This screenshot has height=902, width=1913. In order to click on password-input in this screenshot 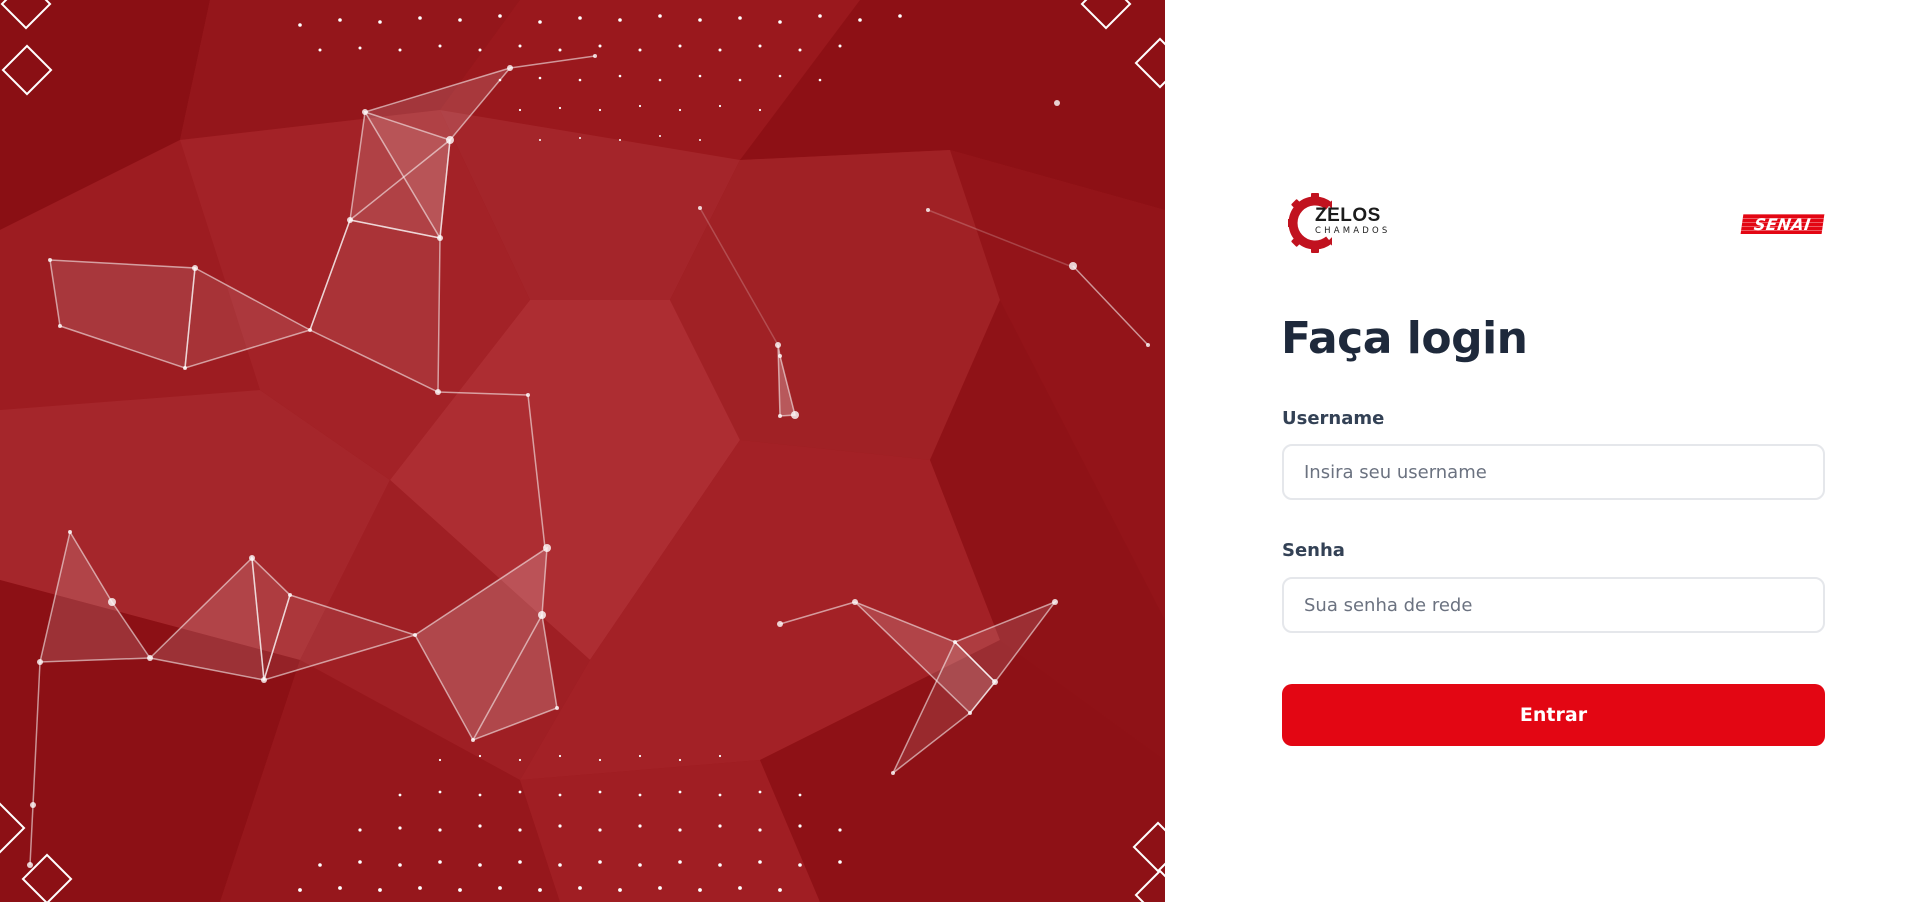, I will do `click(1553, 605)`.